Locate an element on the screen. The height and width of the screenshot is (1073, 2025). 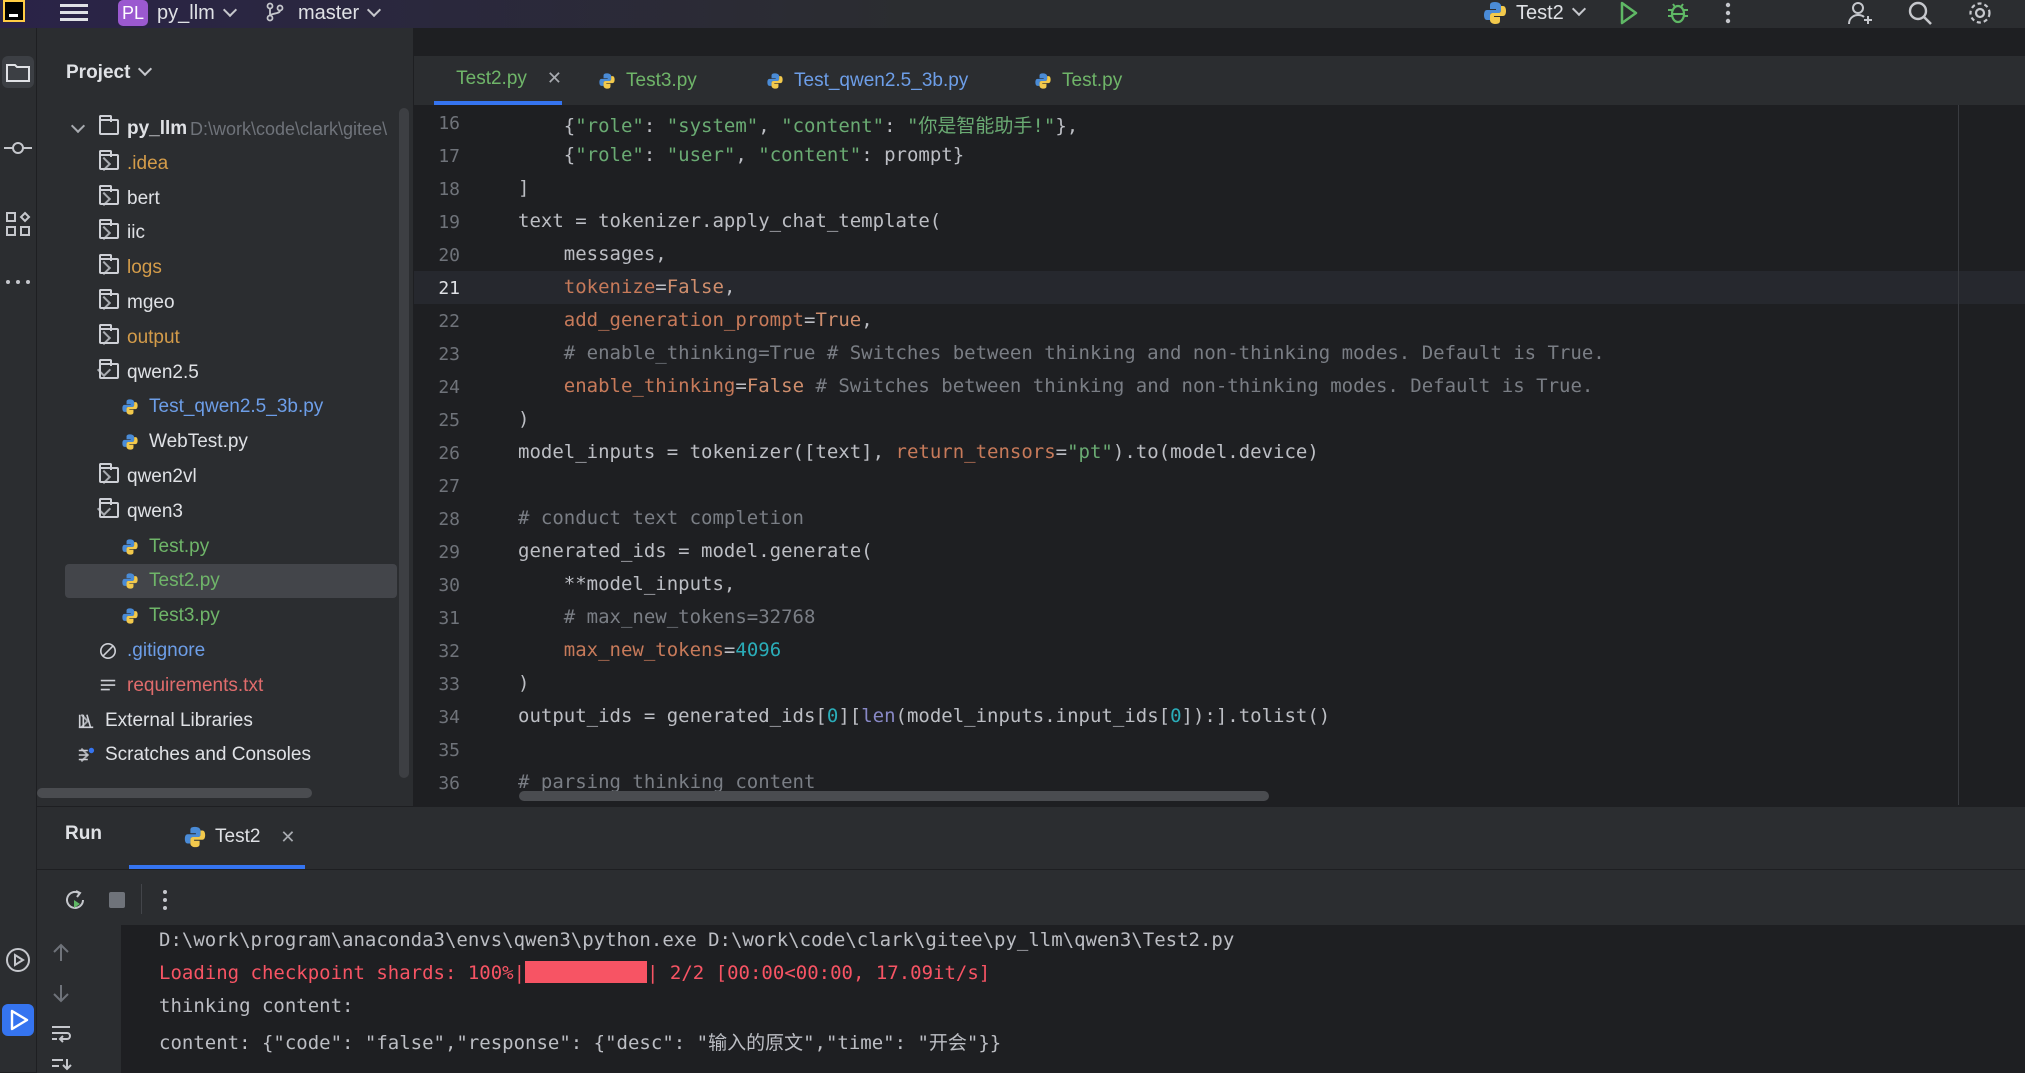
main-menu-icon is located at coordinates (74, 12).